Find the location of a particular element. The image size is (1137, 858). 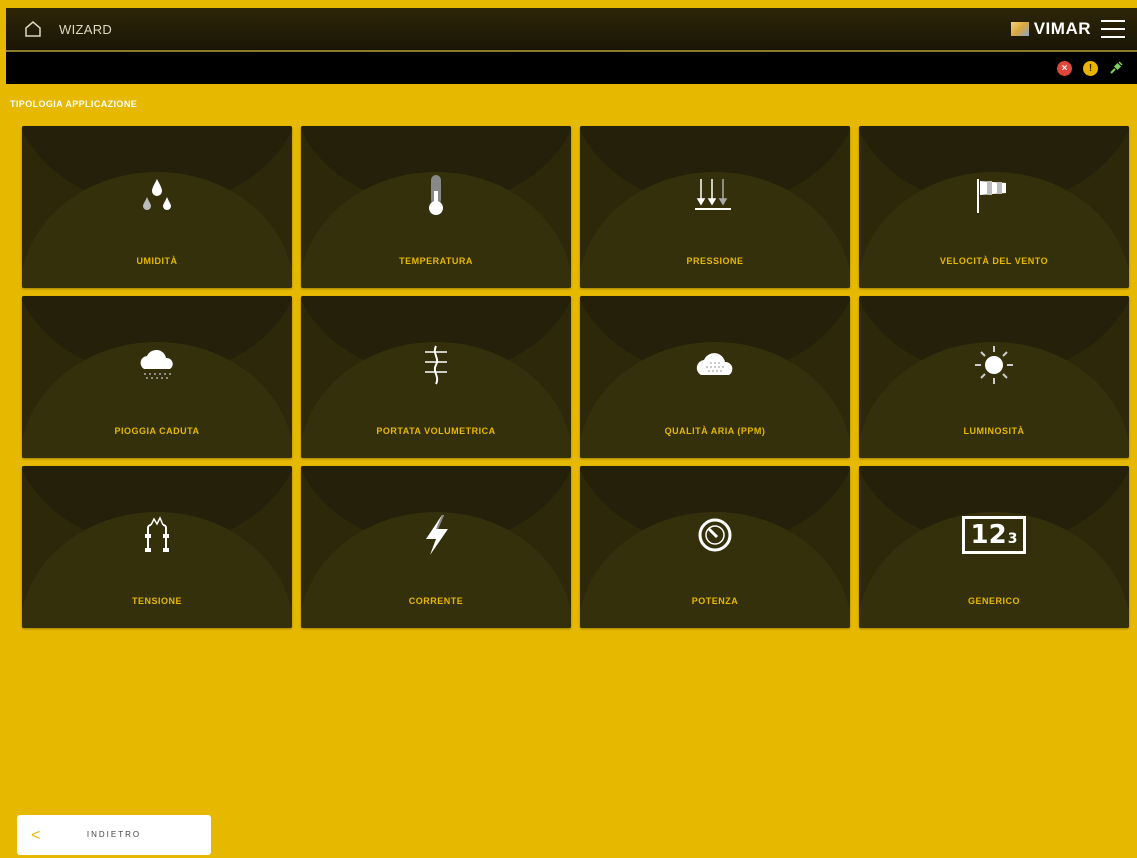

humidity-icon is located at coordinates (157, 195).